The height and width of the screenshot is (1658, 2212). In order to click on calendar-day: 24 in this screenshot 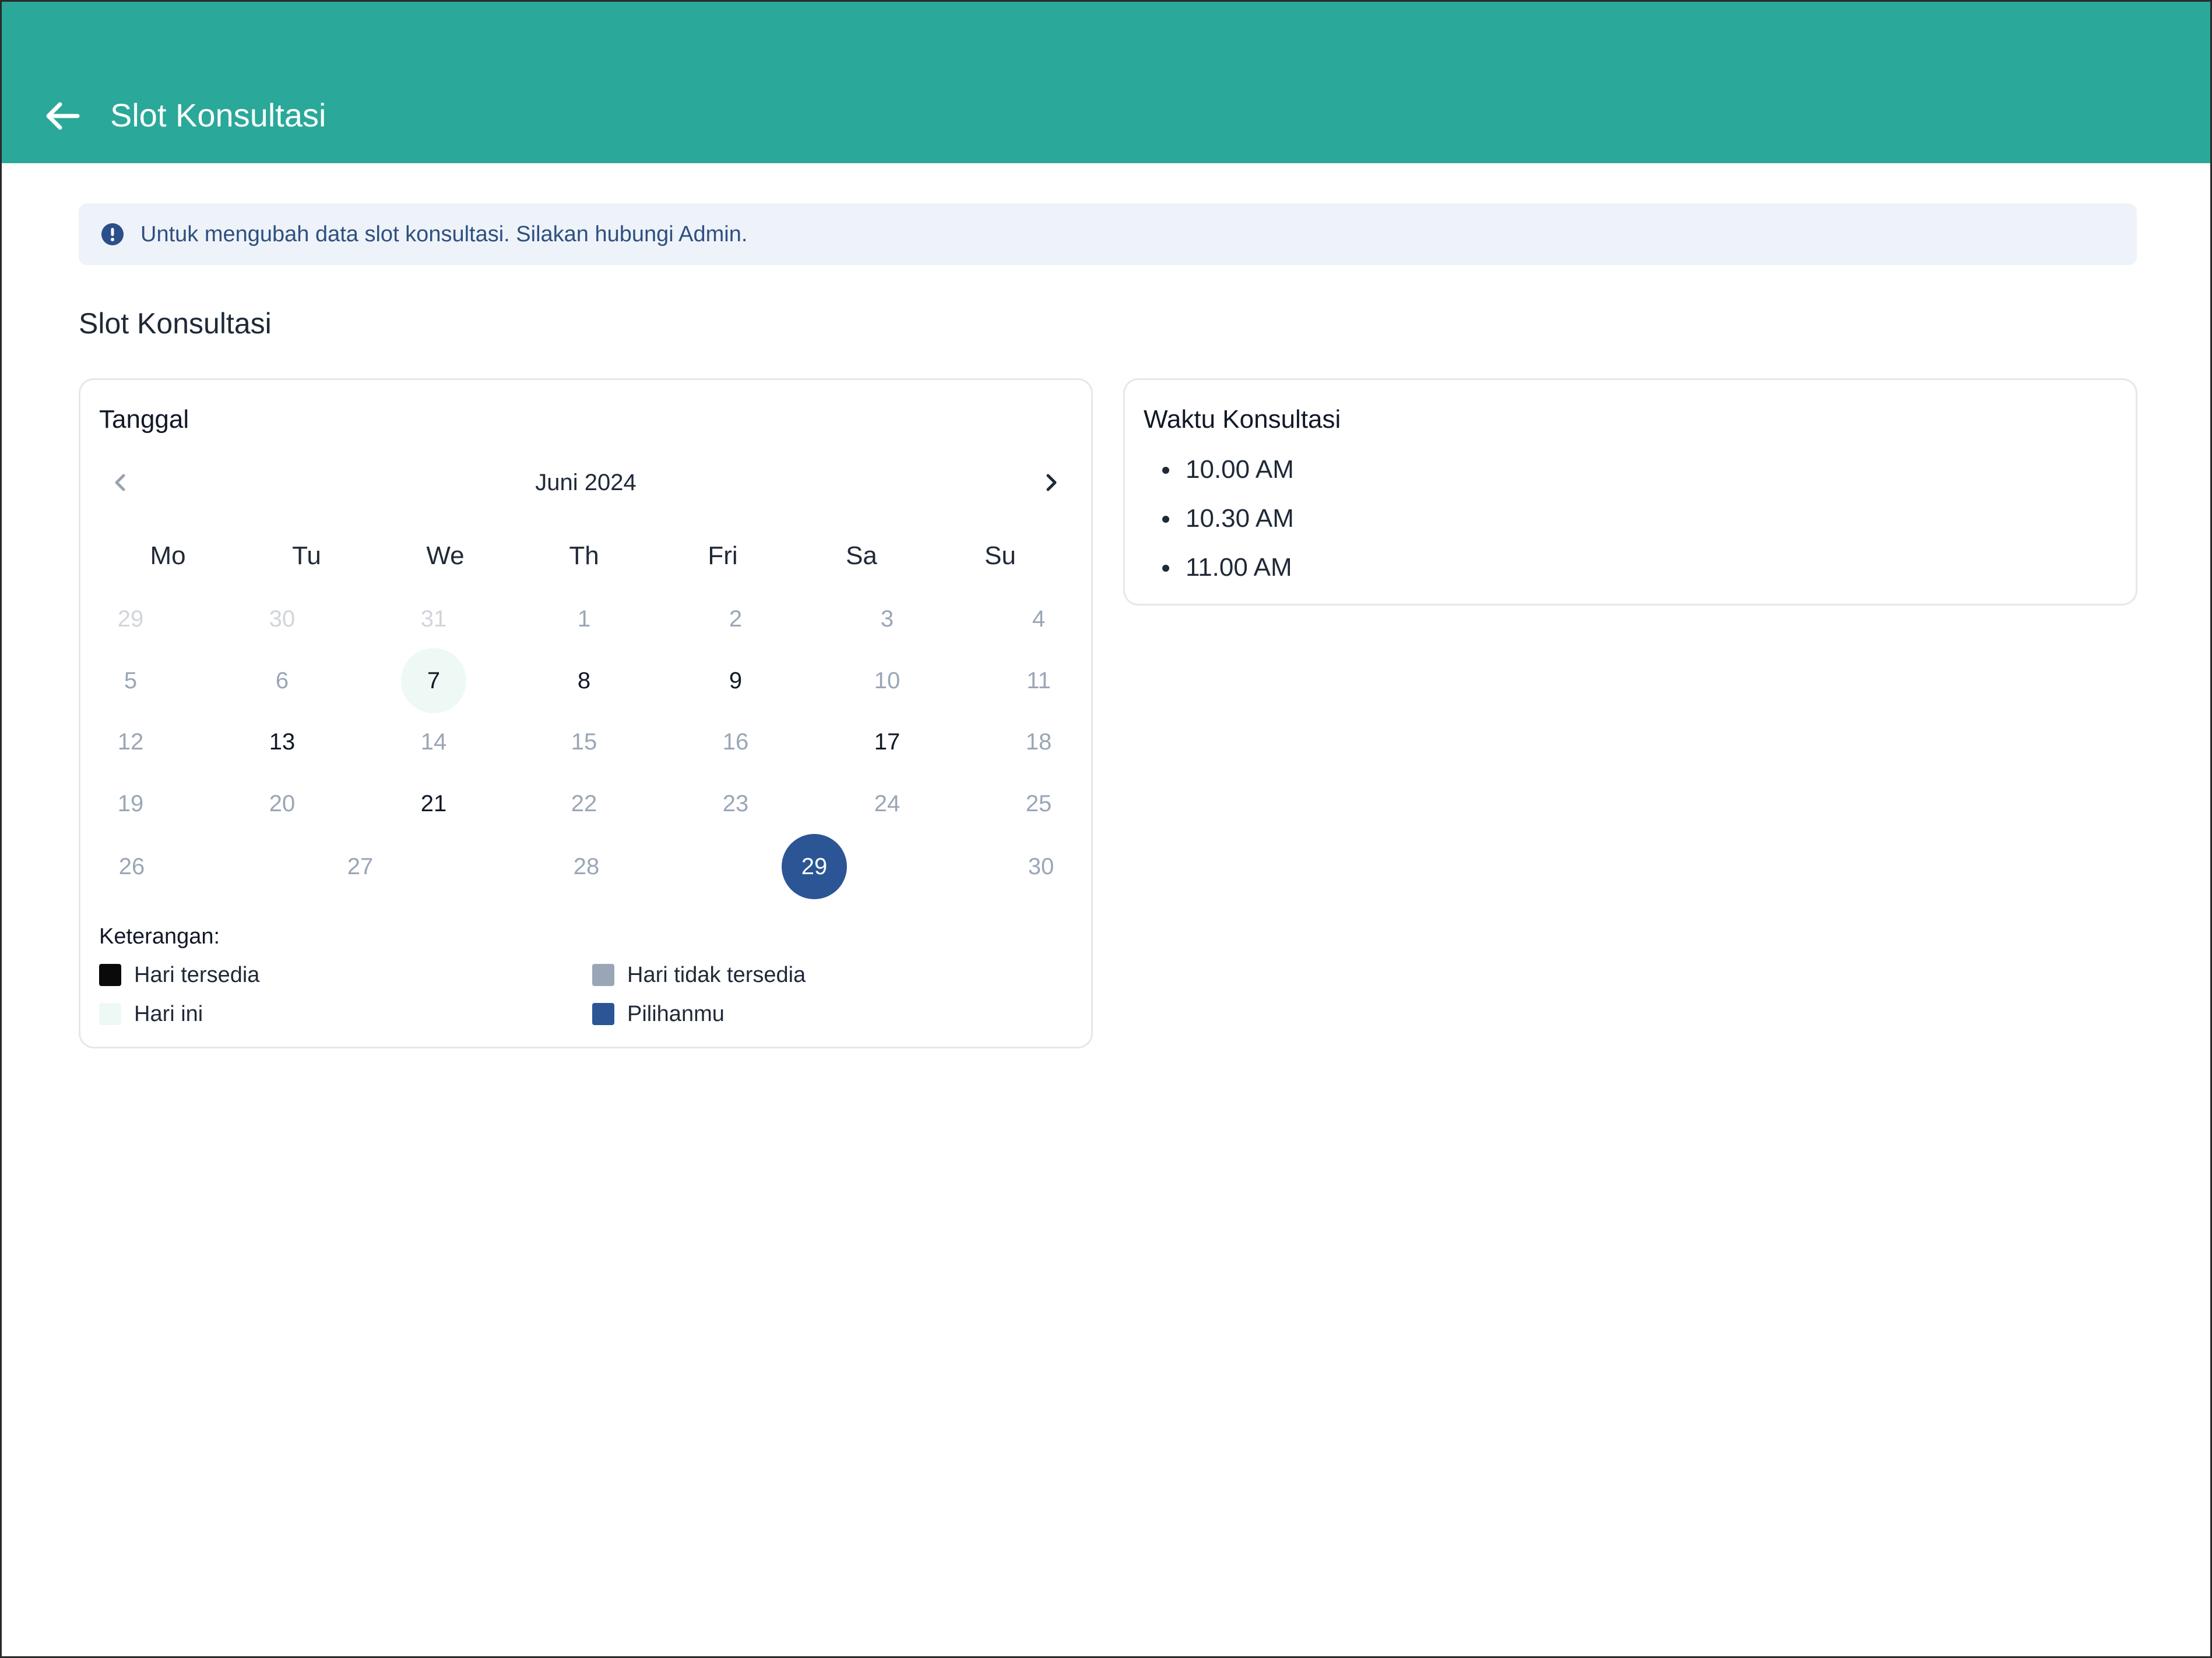, I will do `click(887, 803)`.